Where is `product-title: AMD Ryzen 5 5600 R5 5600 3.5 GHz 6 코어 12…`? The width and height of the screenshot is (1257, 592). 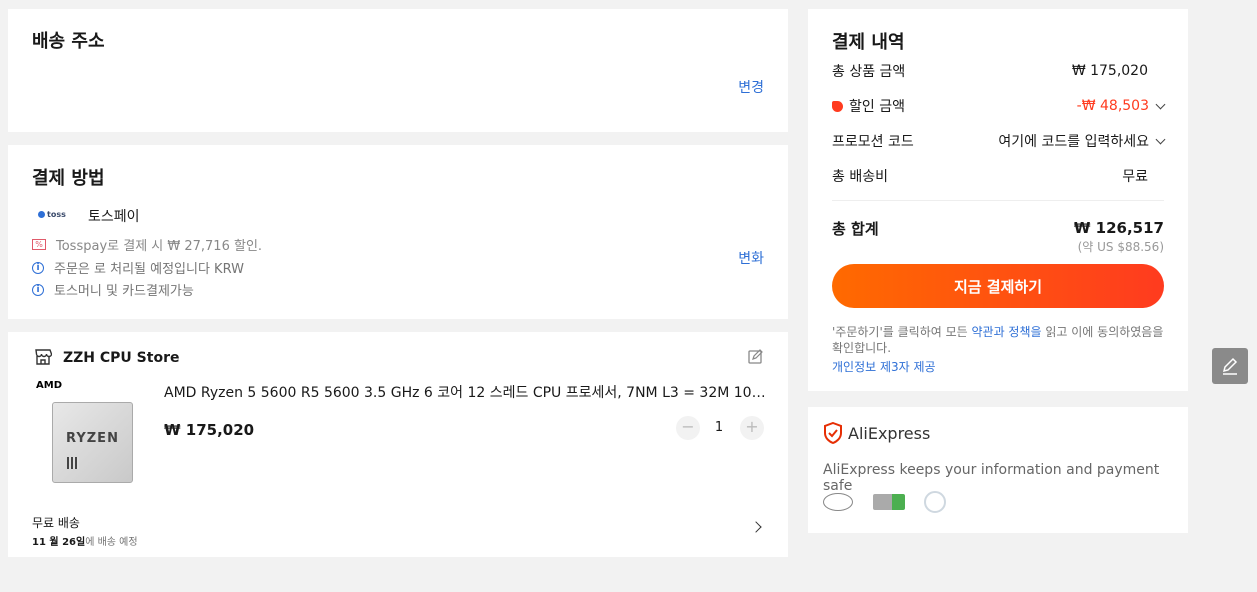
product-title: AMD Ryzen 5 5600 R5 5600 3.5 GHz 6 코어 12… is located at coordinates (465, 392).